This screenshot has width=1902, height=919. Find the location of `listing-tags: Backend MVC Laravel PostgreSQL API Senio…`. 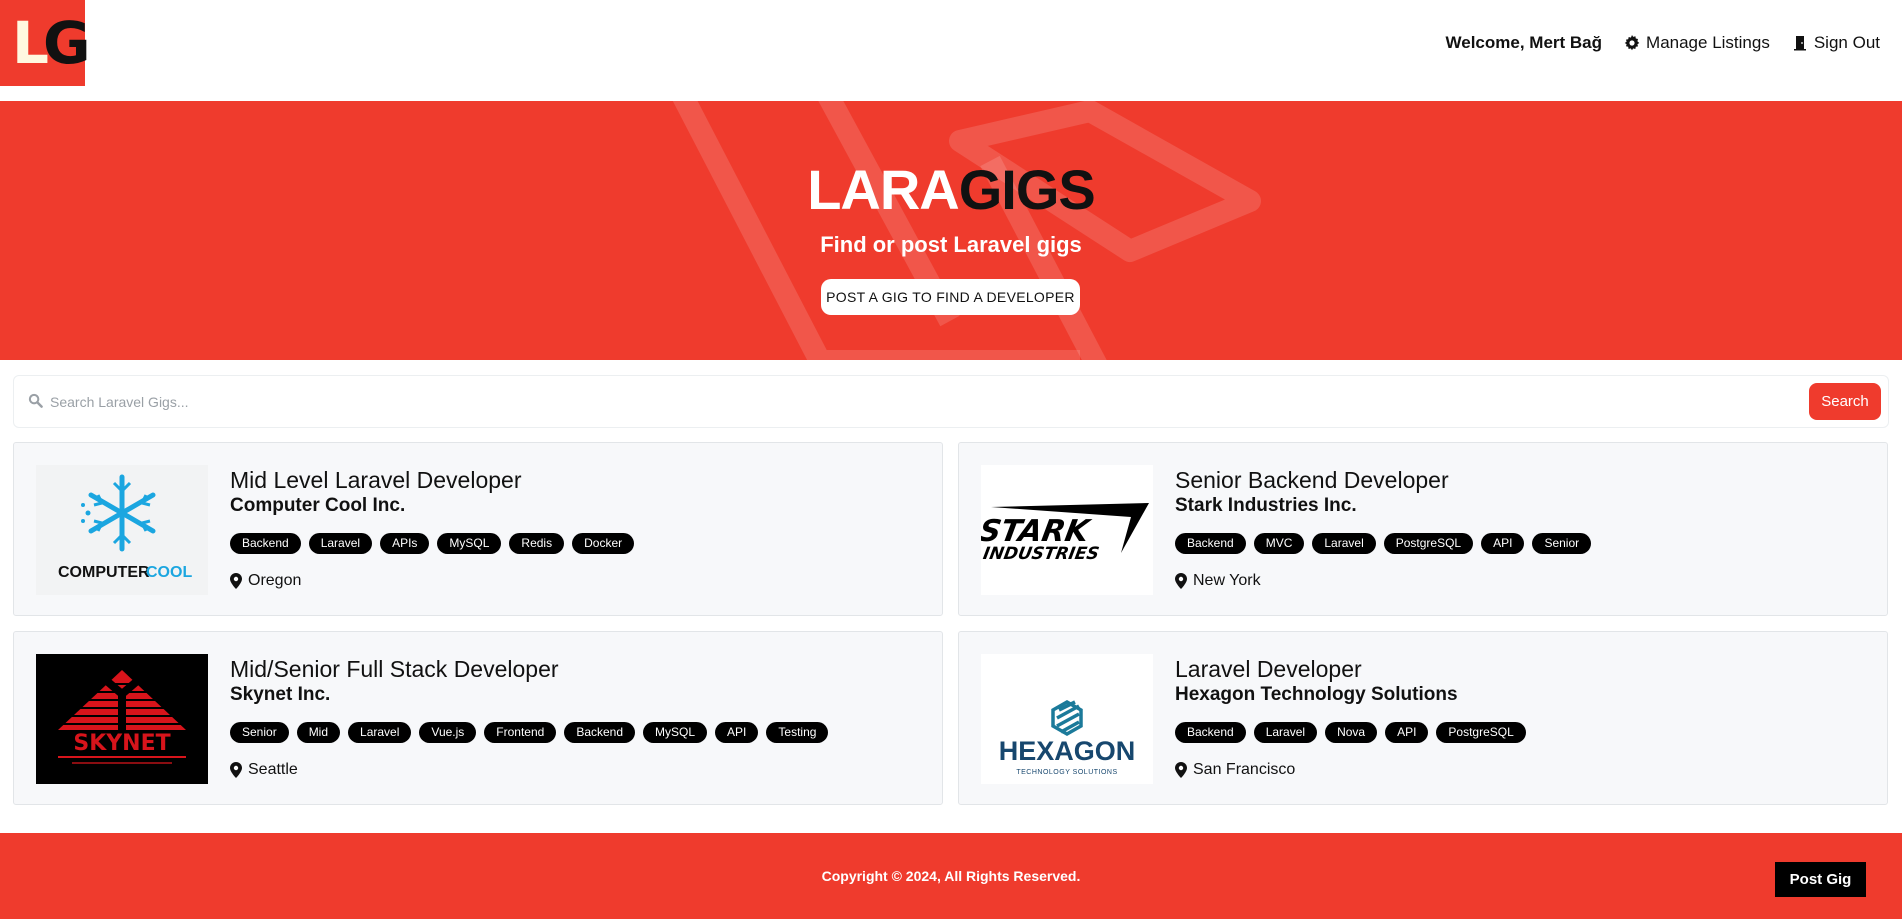

listing-tags: Backend MVC Laravel PostgreSQL API Senio… is located at coordinates (1383, 543).